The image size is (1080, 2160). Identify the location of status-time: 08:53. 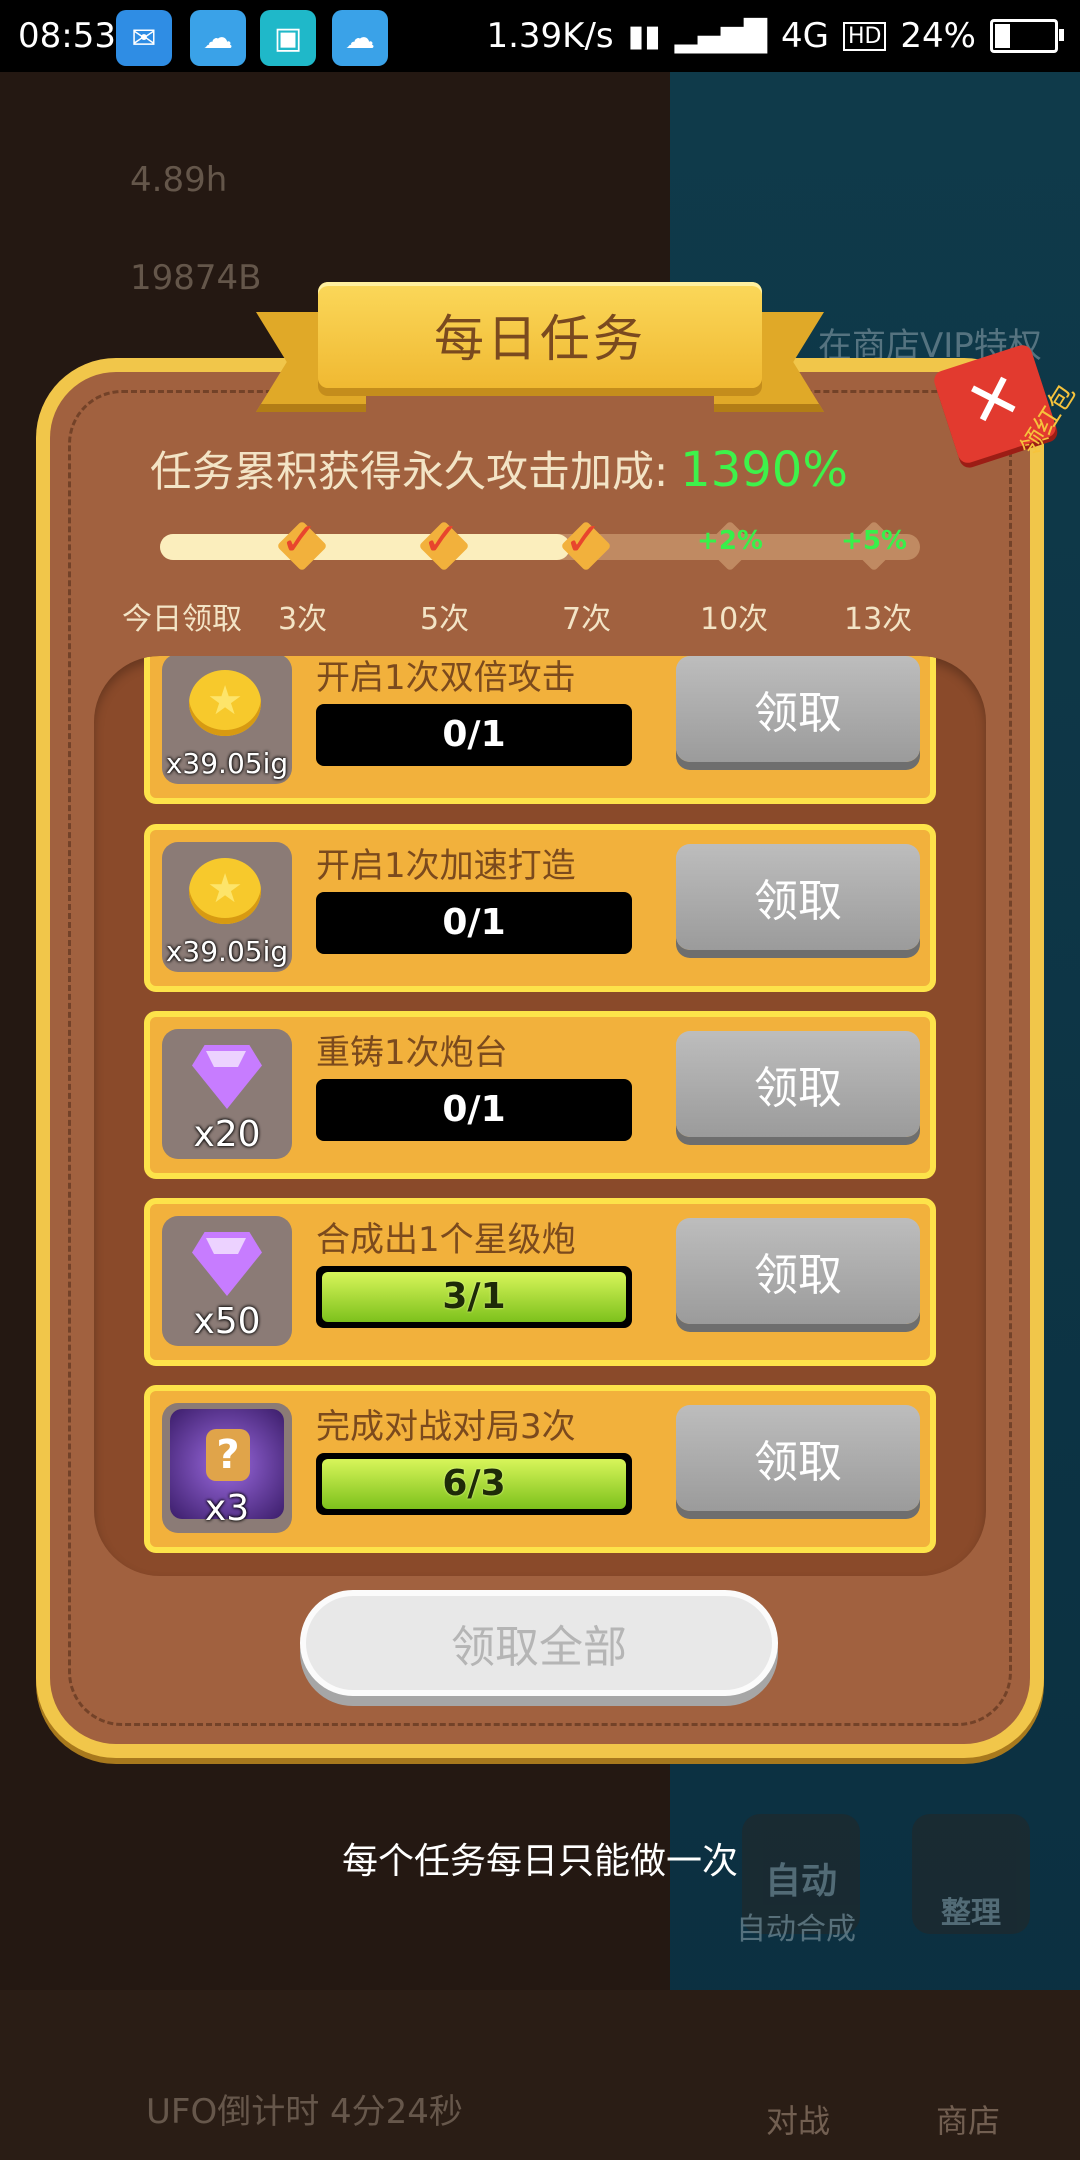
(67, 36).